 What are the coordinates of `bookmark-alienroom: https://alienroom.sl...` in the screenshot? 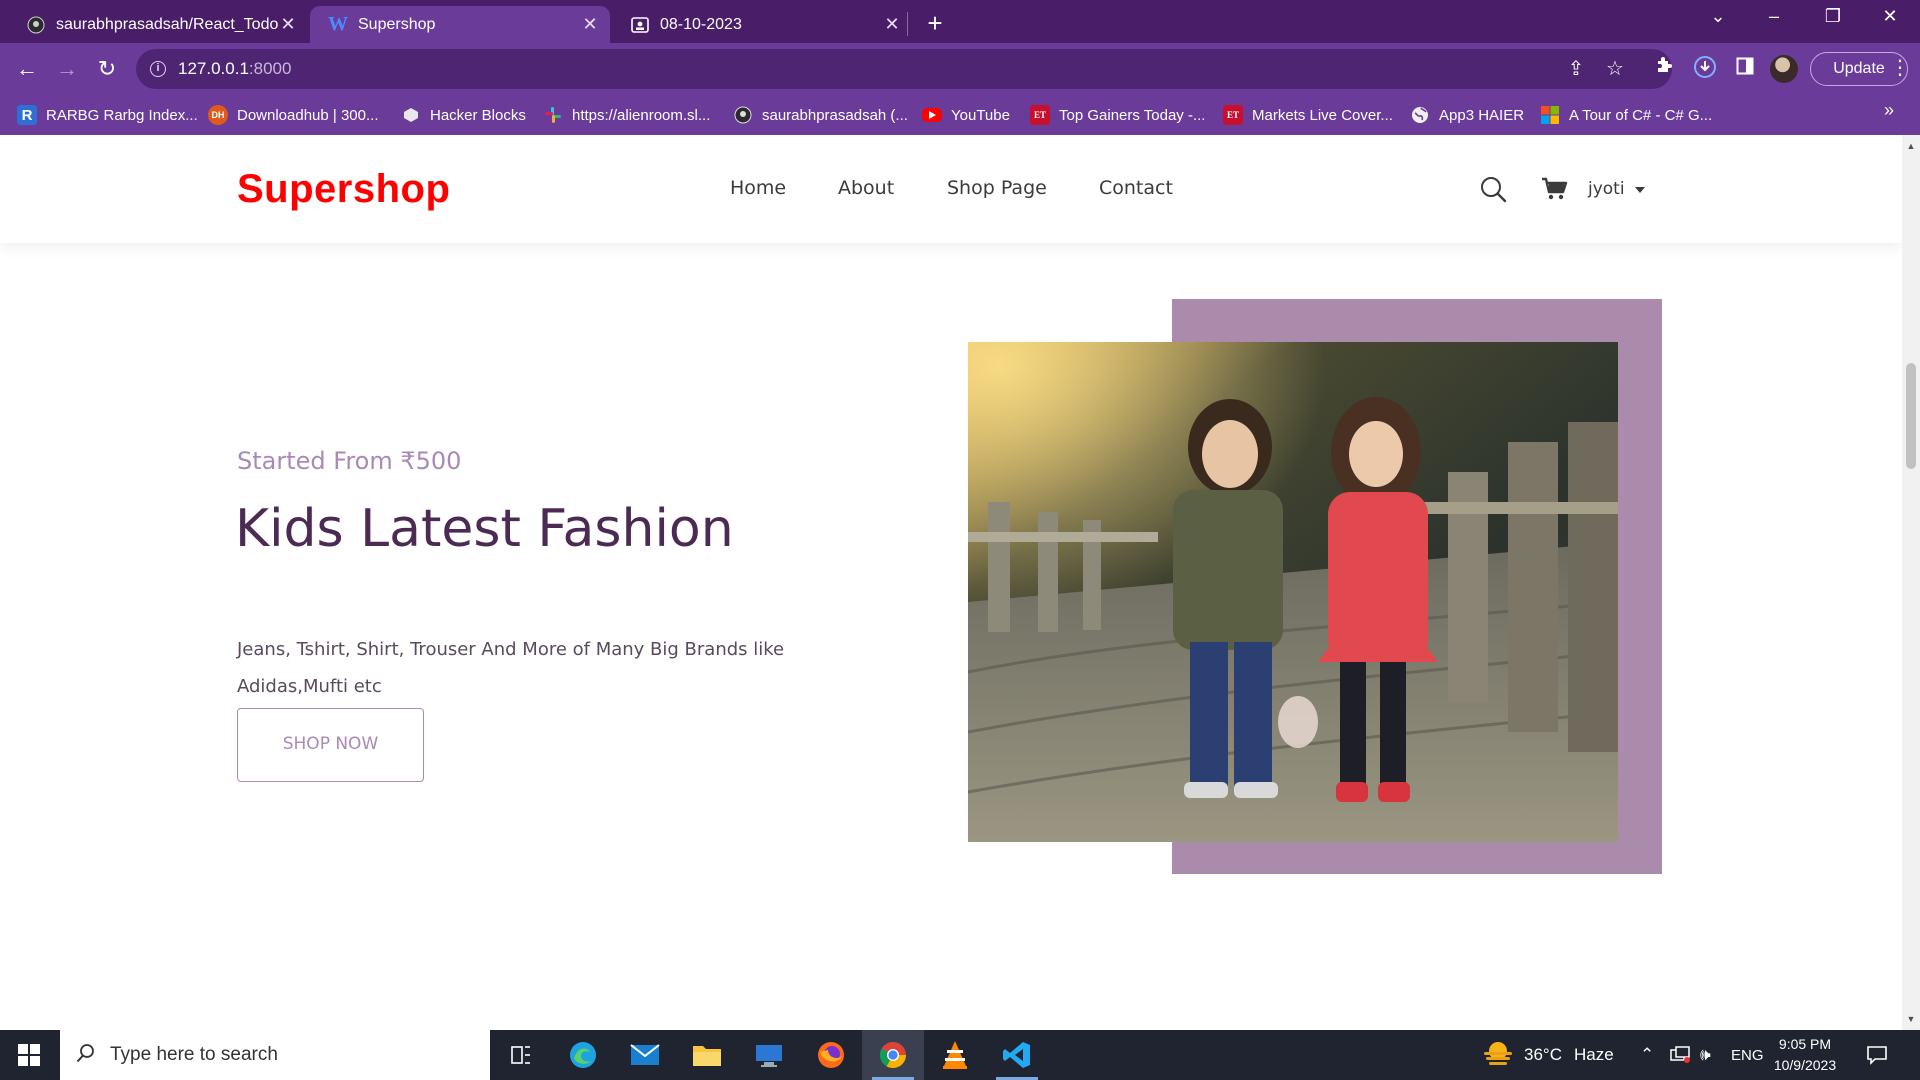 It's located at (626, 115).